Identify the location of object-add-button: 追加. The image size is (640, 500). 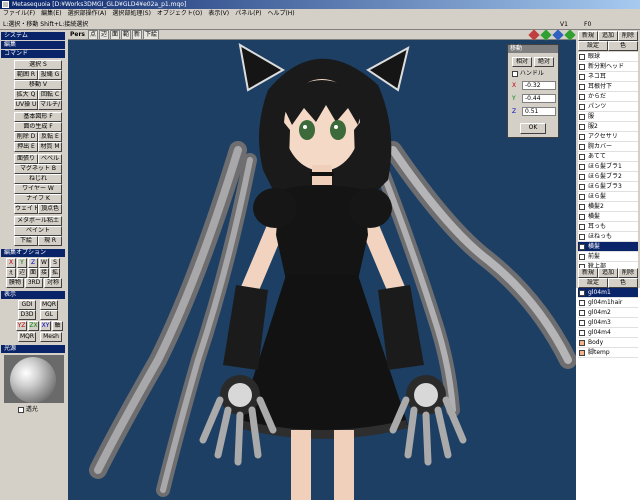
(608, 273).